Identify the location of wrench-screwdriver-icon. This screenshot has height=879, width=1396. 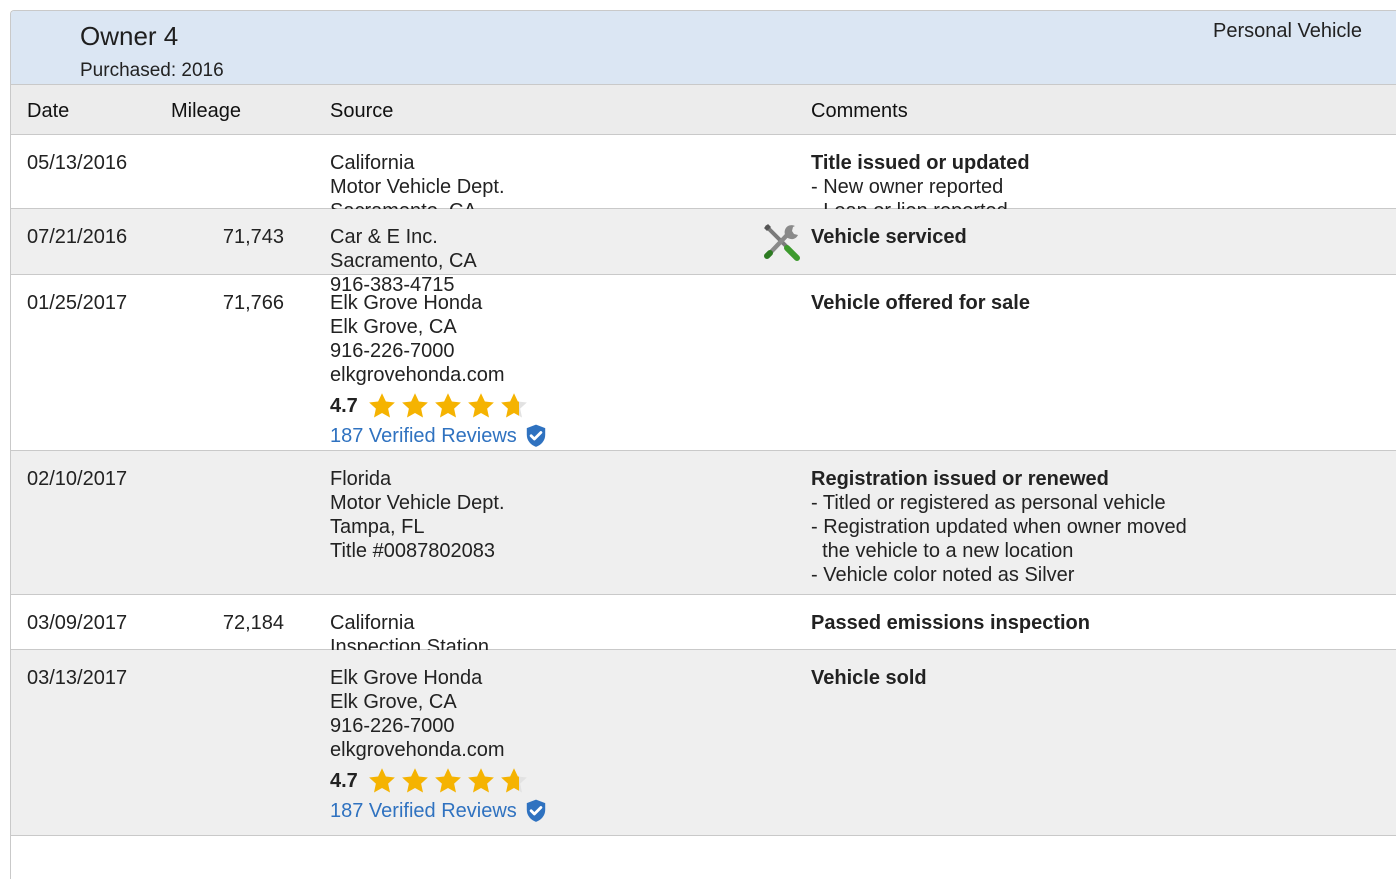
(782, 242).